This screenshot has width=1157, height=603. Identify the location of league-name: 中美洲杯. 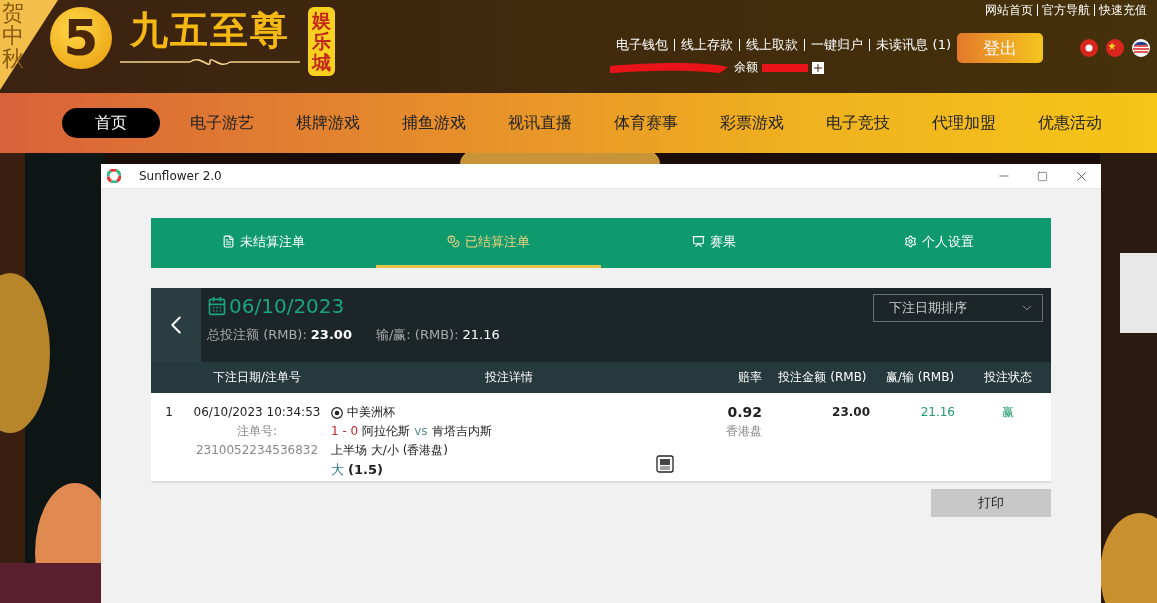
(371, 412).